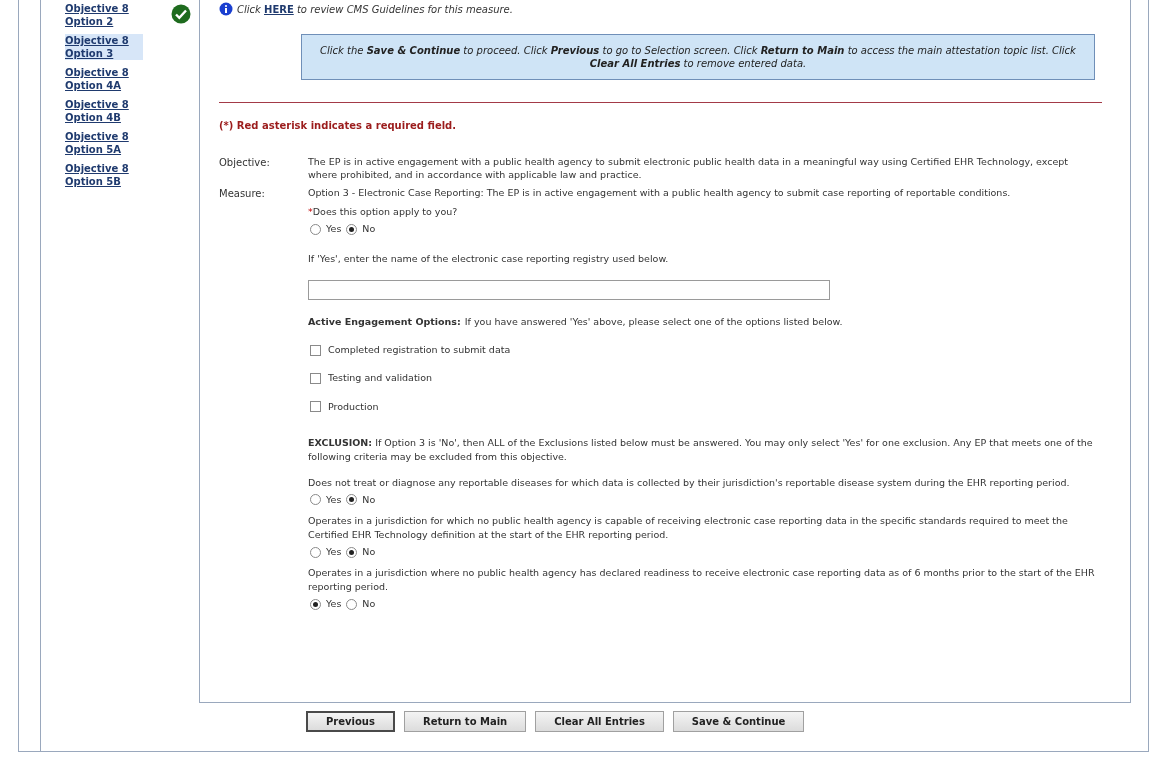 This screenshot has height=769, width=1167. What do you see at coordinates (688, 528) in the screenshot?
I see `exclusion-question: Operates in a jurisdiction for which no public health agency is capable of receiving electronic case reporting data in the specific standards required to meet the Certified EHR Technology definition at the start of the EHR reporting period.` at bounding box center [688, 528].